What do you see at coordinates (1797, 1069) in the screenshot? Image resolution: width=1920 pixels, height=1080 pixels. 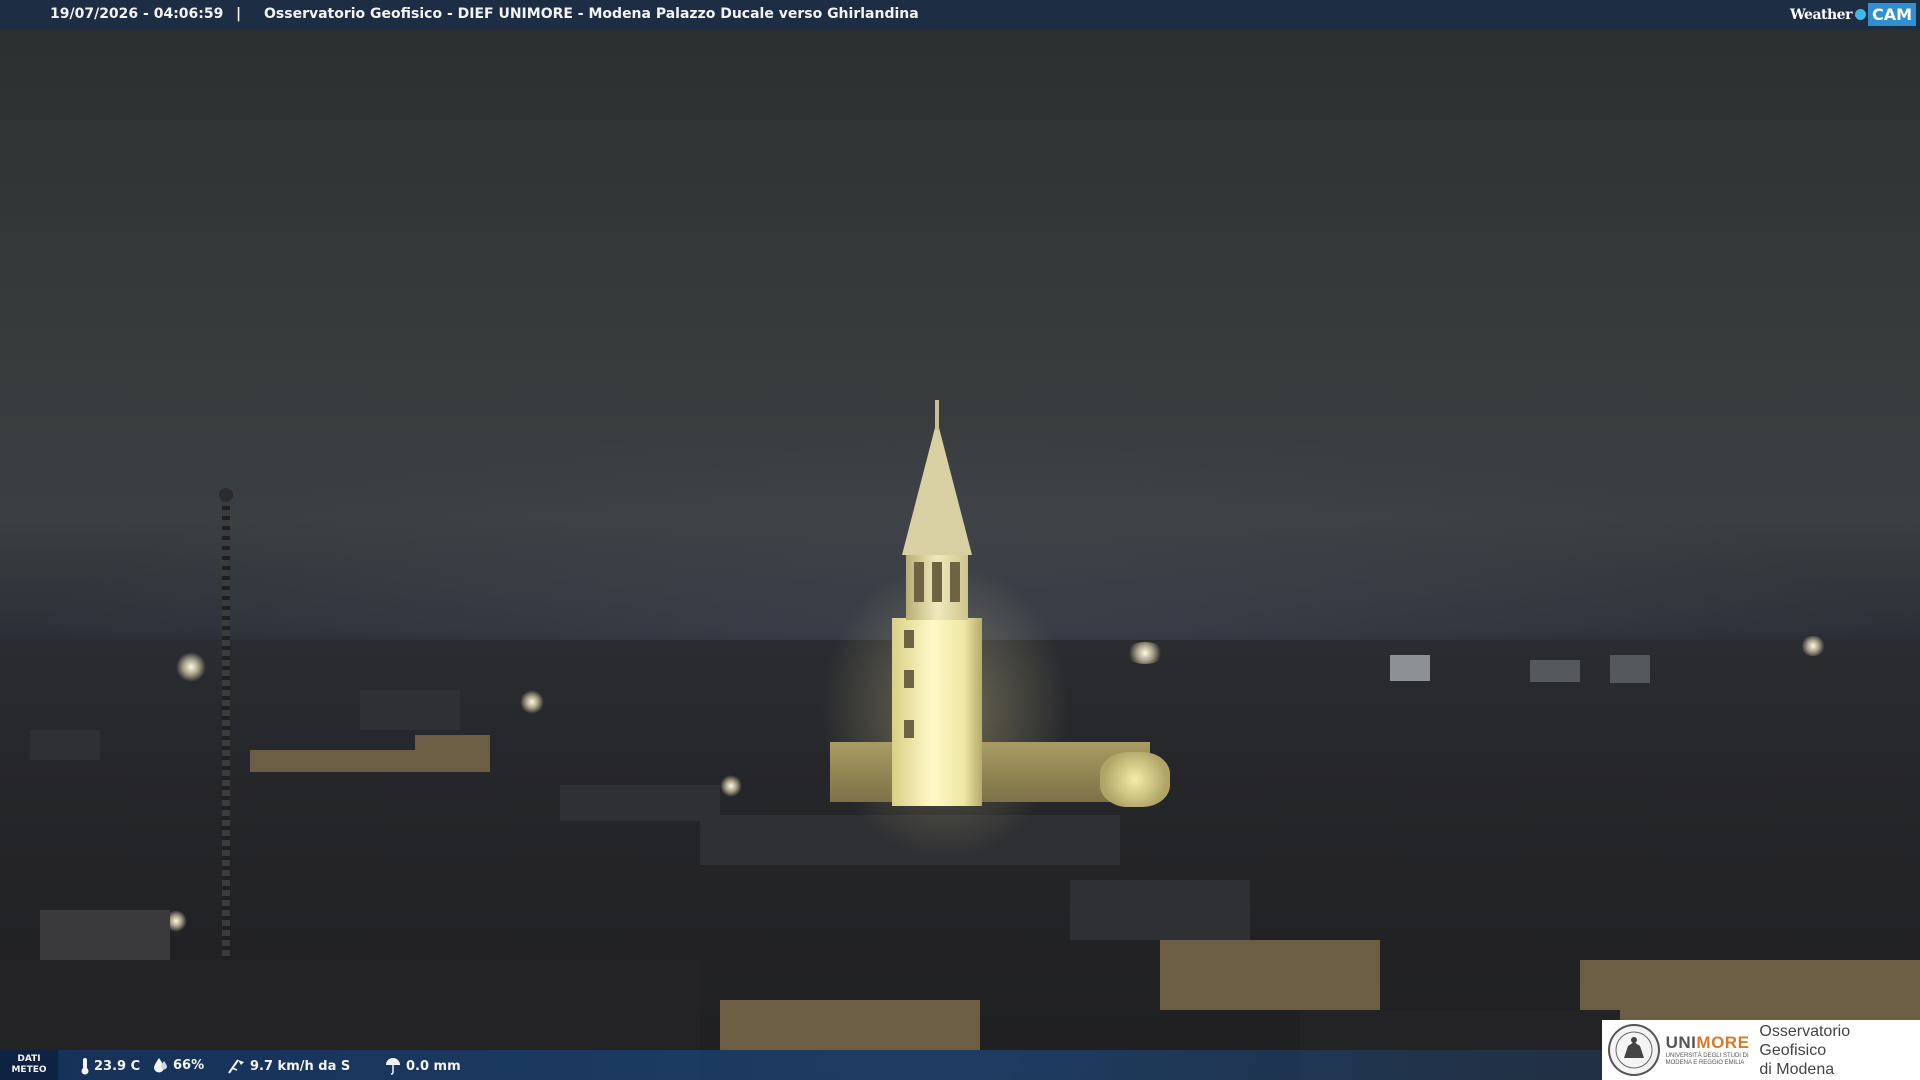 I see `observatory-line2: di Modena` at bounding box center [1797, 1069].